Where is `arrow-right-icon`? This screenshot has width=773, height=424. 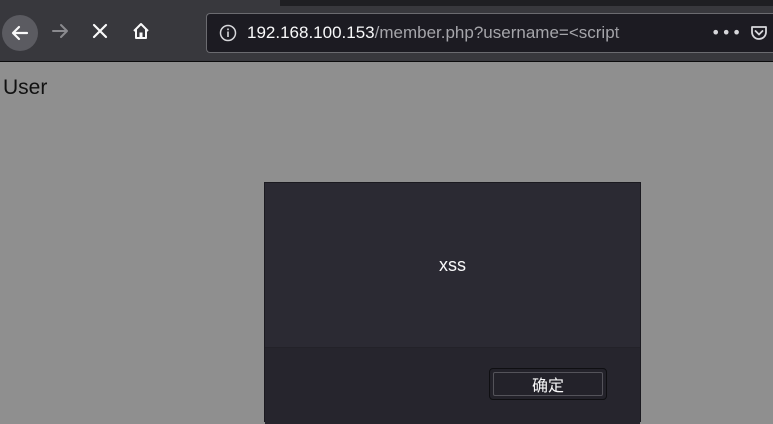
arrow-right-icon is located at coordinates (60, 31).